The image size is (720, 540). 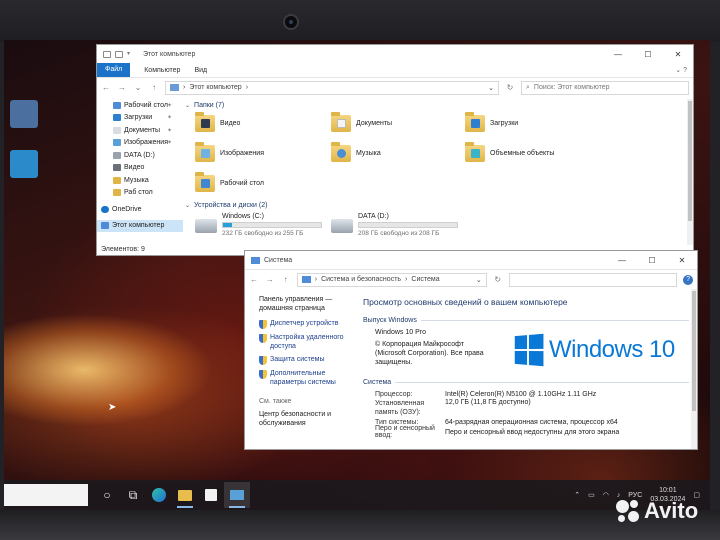 I want to click on drive-d-name: DATA (D:), so click(x=373, y=216).